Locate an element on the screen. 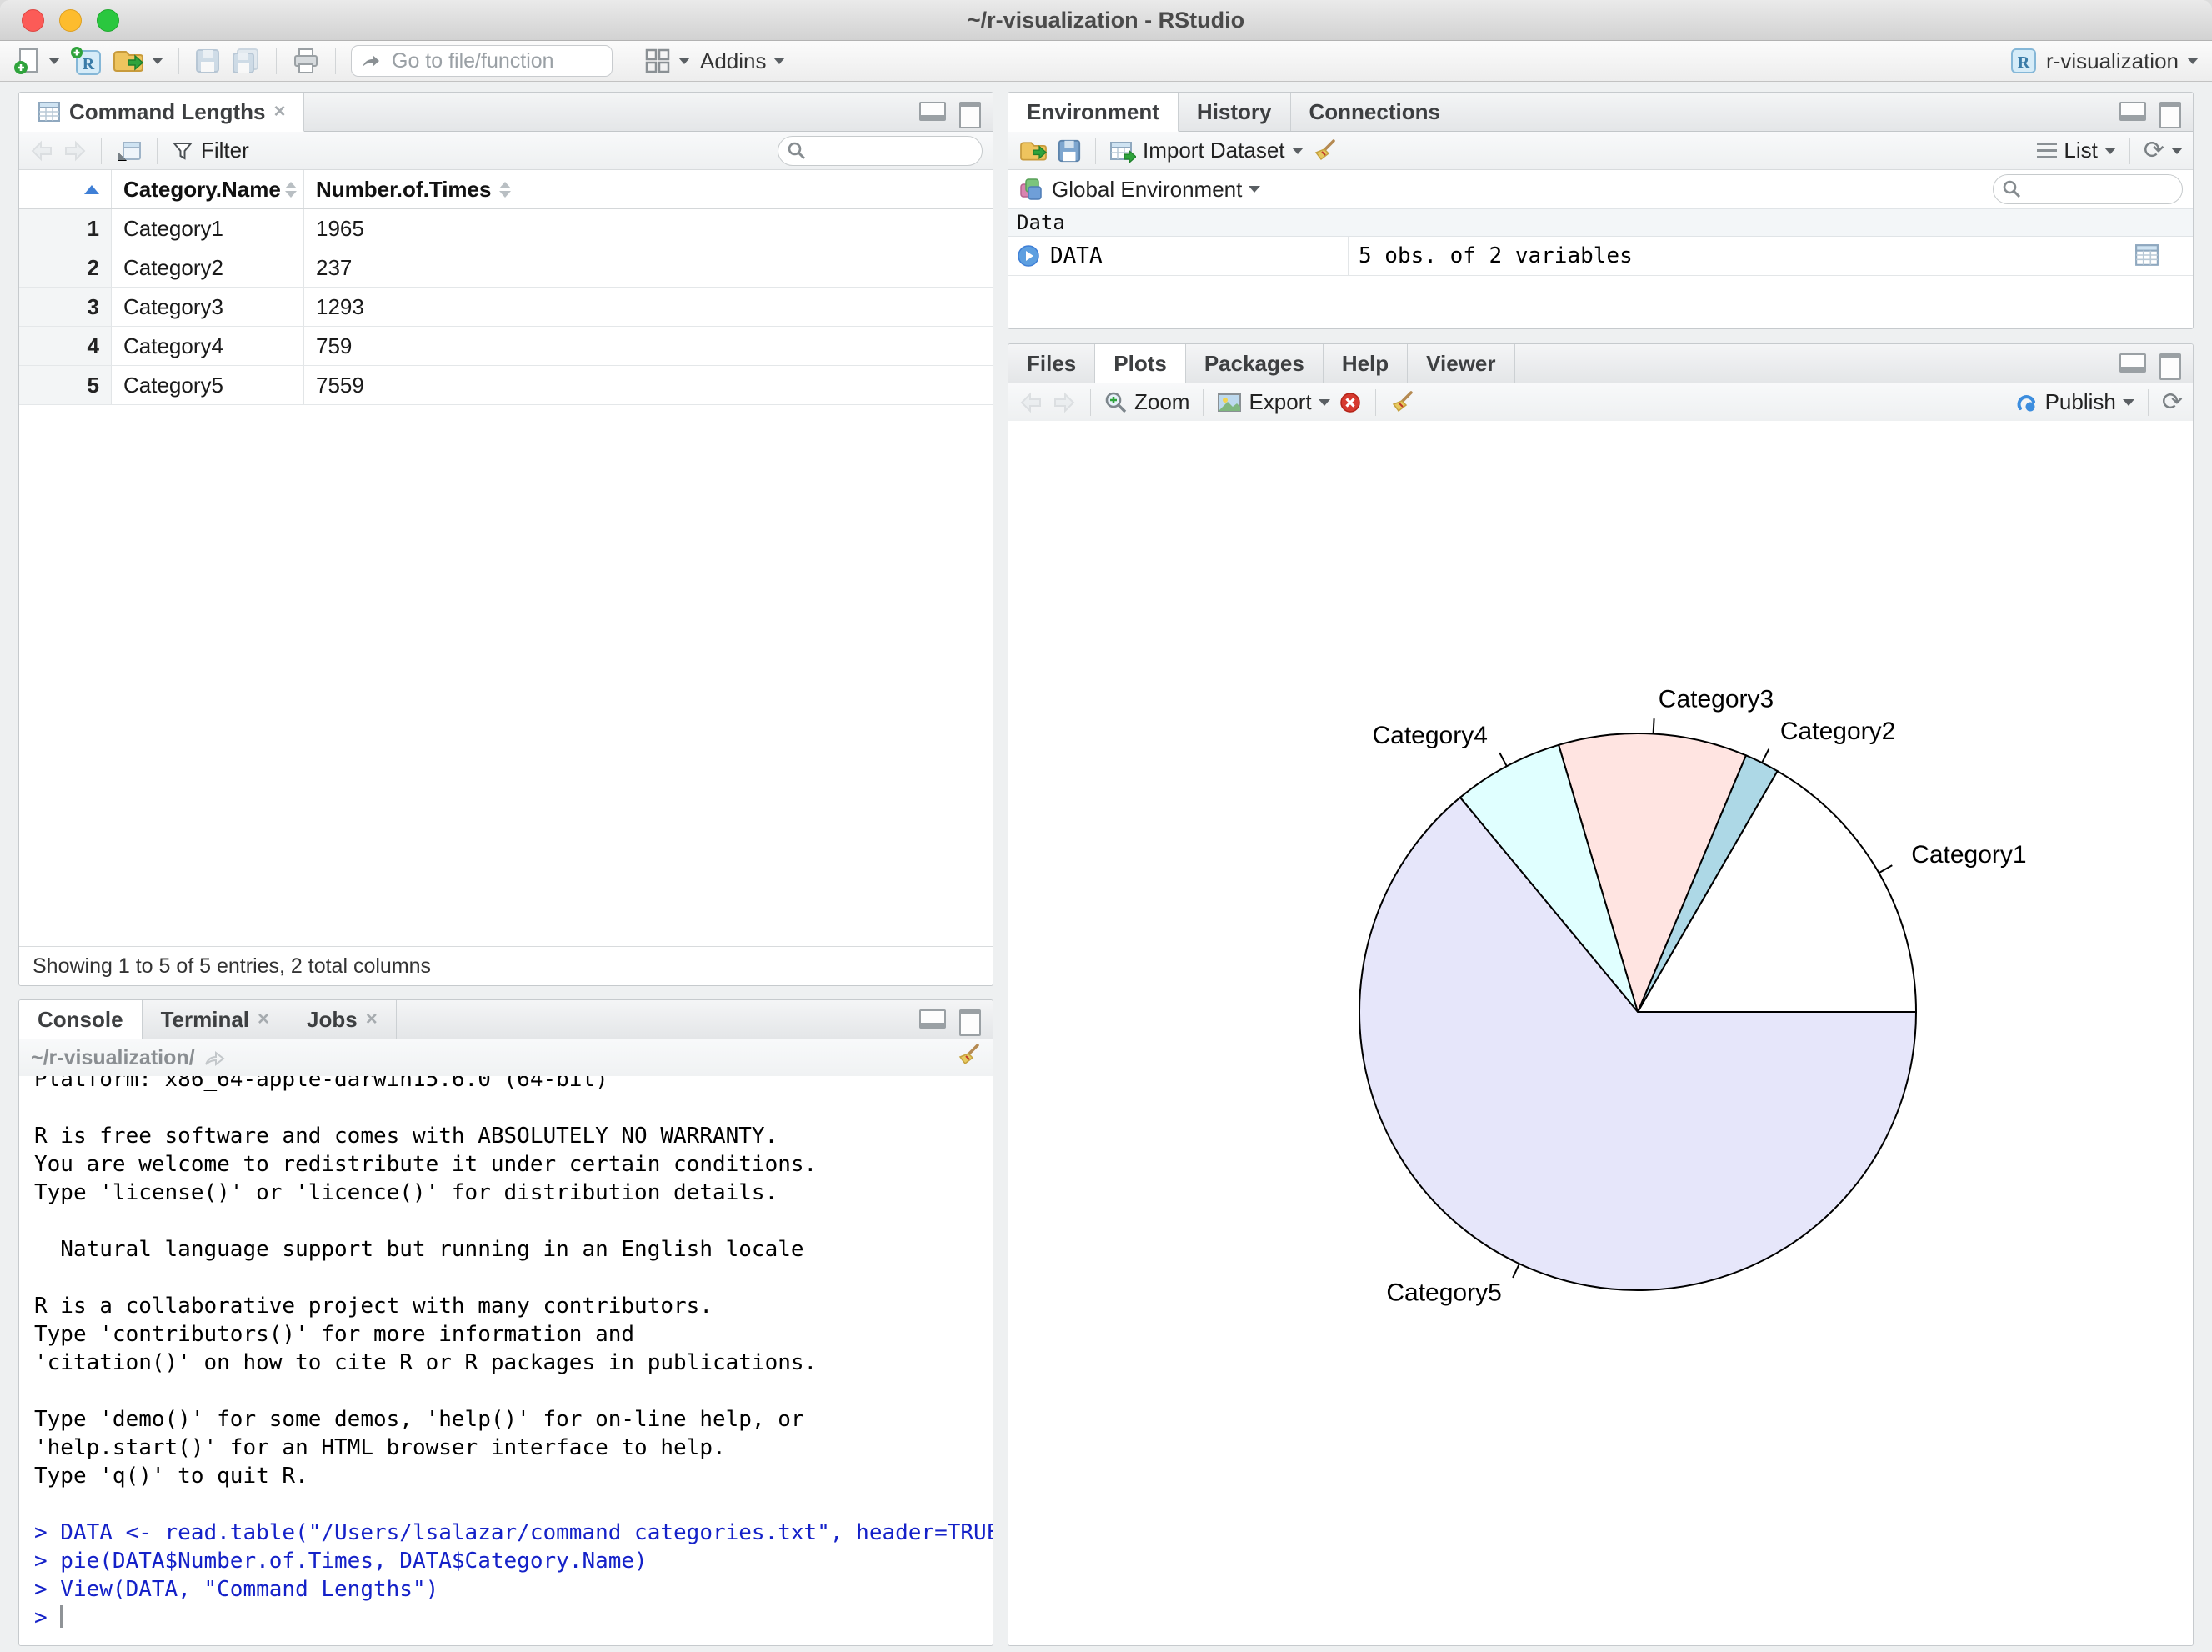  console-cursor is located at coordinates (61, 1616).